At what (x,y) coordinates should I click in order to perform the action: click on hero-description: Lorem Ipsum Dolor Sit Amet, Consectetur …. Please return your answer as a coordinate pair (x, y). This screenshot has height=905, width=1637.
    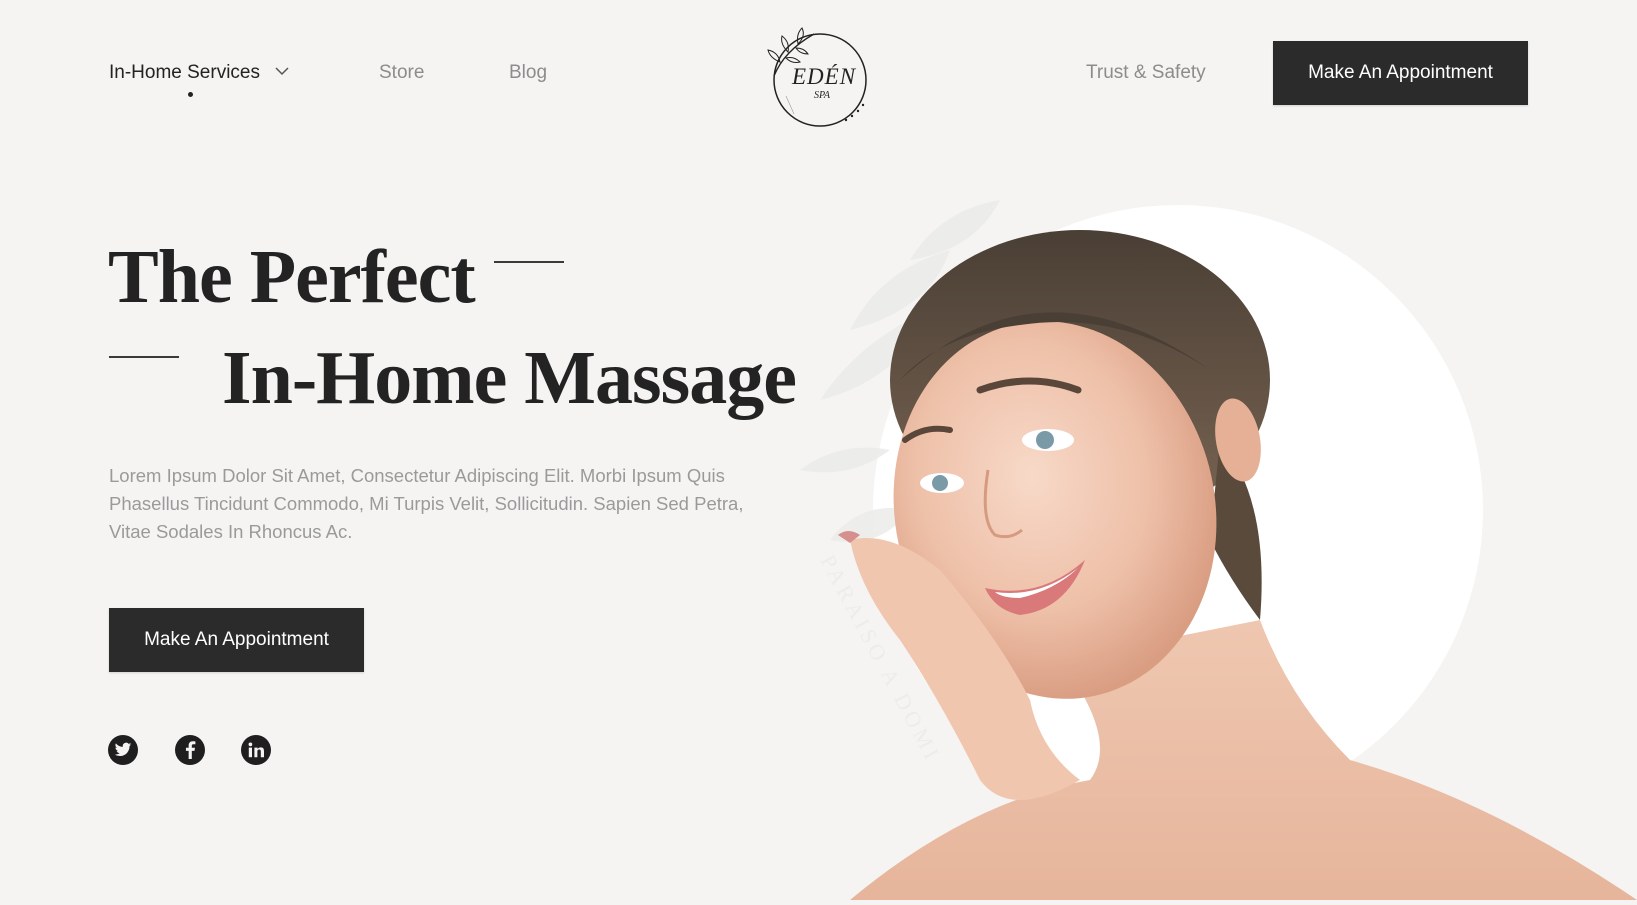
    Looking at the image, I should click on (426, 503).